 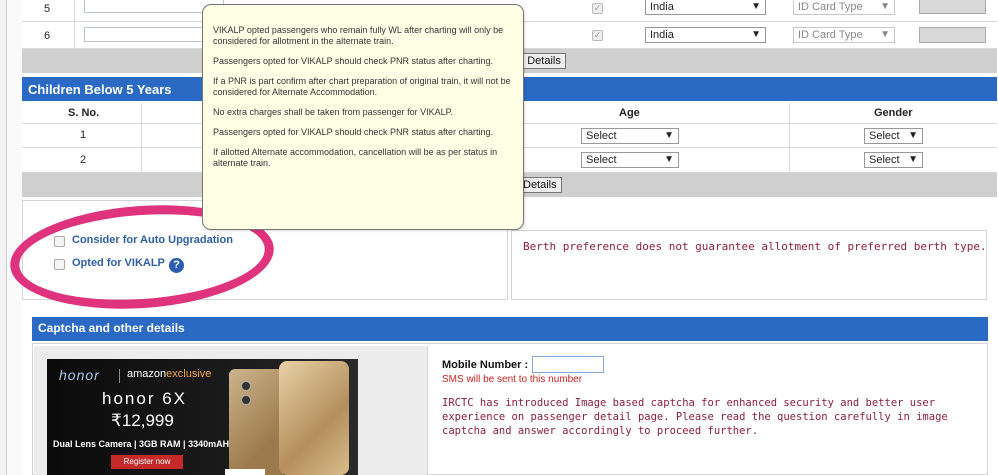 I want to click on ad-register-button: Register now, so click(x=147, y=462).